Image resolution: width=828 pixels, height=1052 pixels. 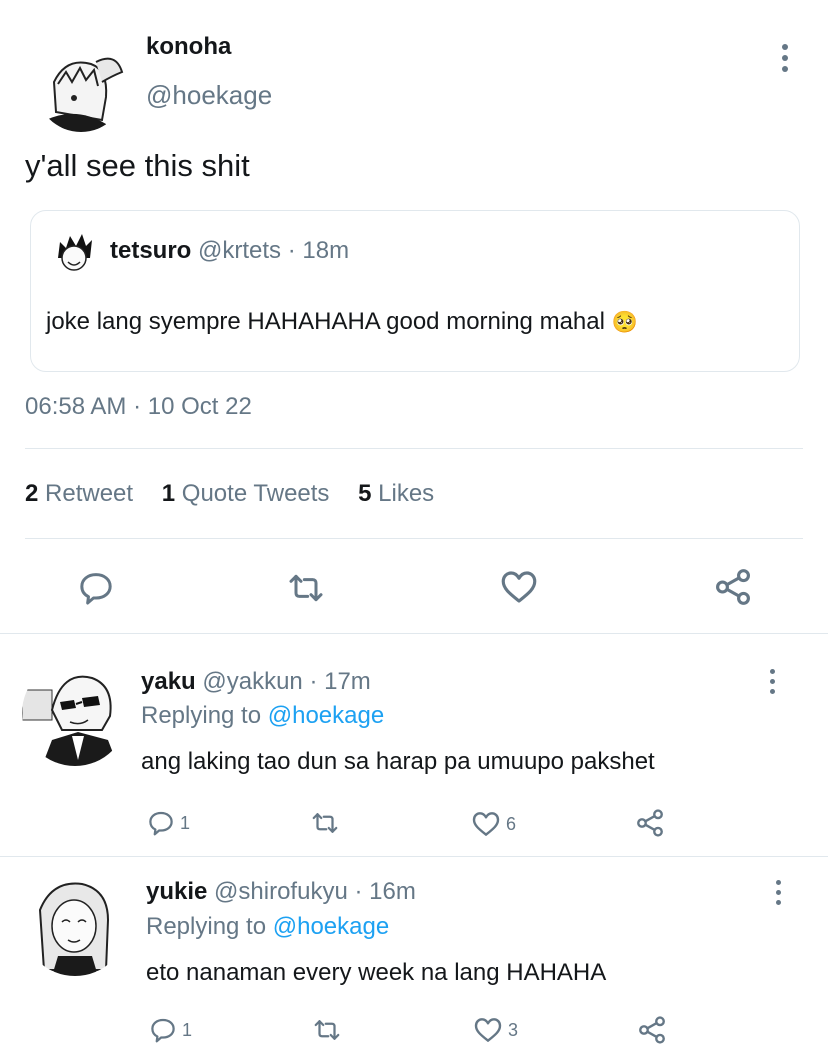 I want to click on author-avatar, so click(x=81, y=87).